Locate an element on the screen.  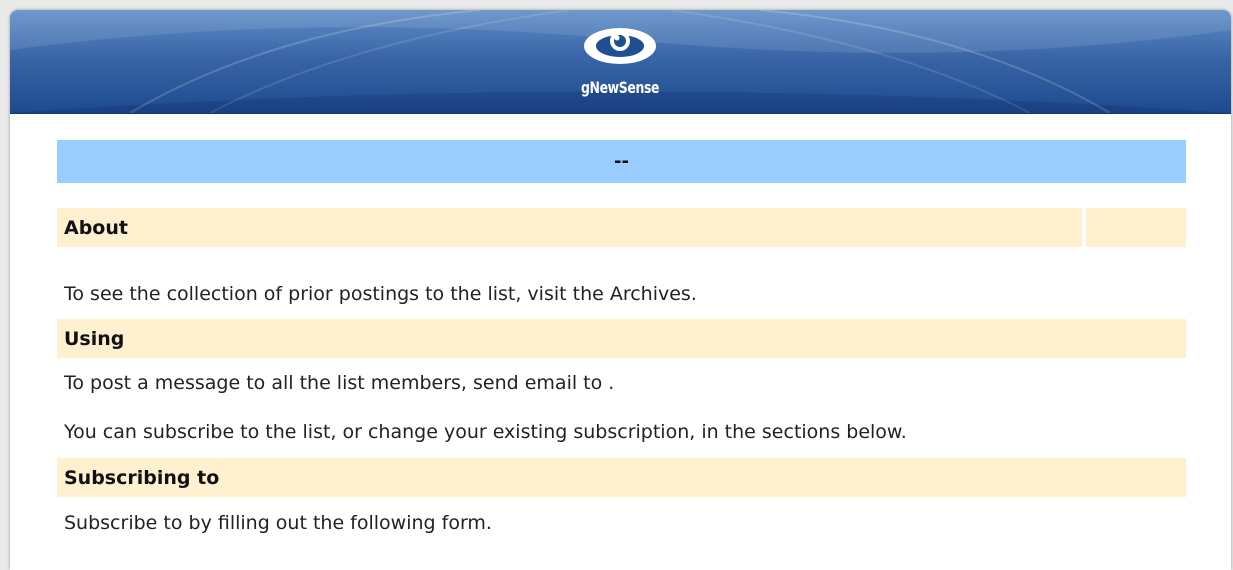
gnewsense-logo: gNewSense is located at coordinates (620, 64).